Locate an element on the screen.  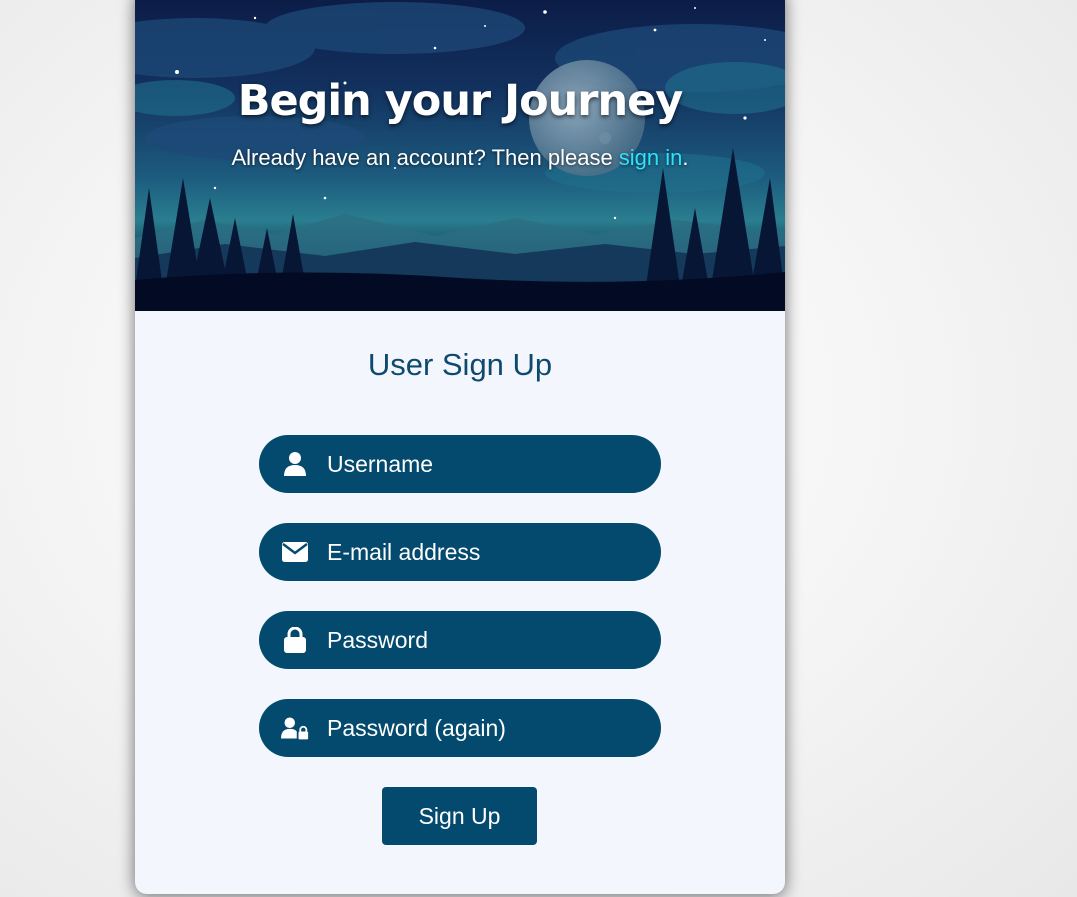
envelope-icon is located at coordinates (295, 552).